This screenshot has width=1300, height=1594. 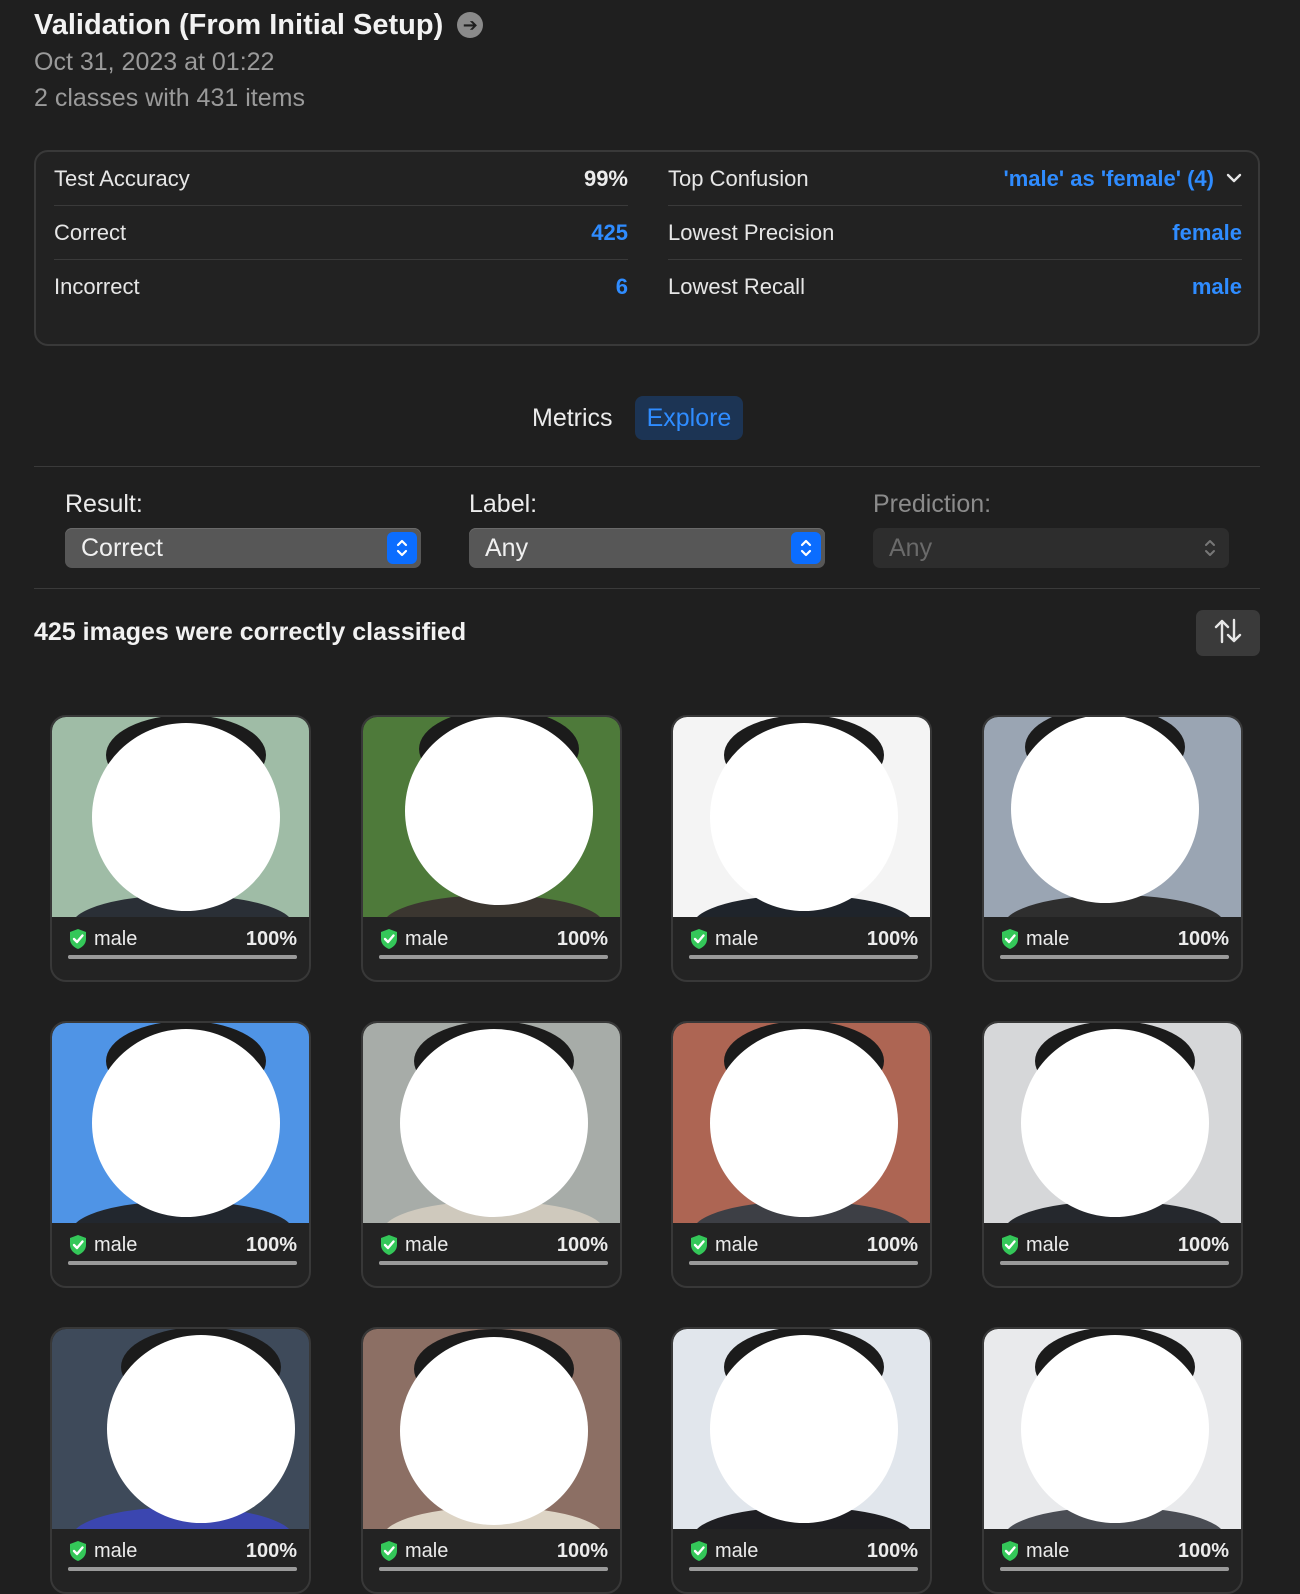 I want to click on label-filter: Label: Any, so click(x=647, y=529).